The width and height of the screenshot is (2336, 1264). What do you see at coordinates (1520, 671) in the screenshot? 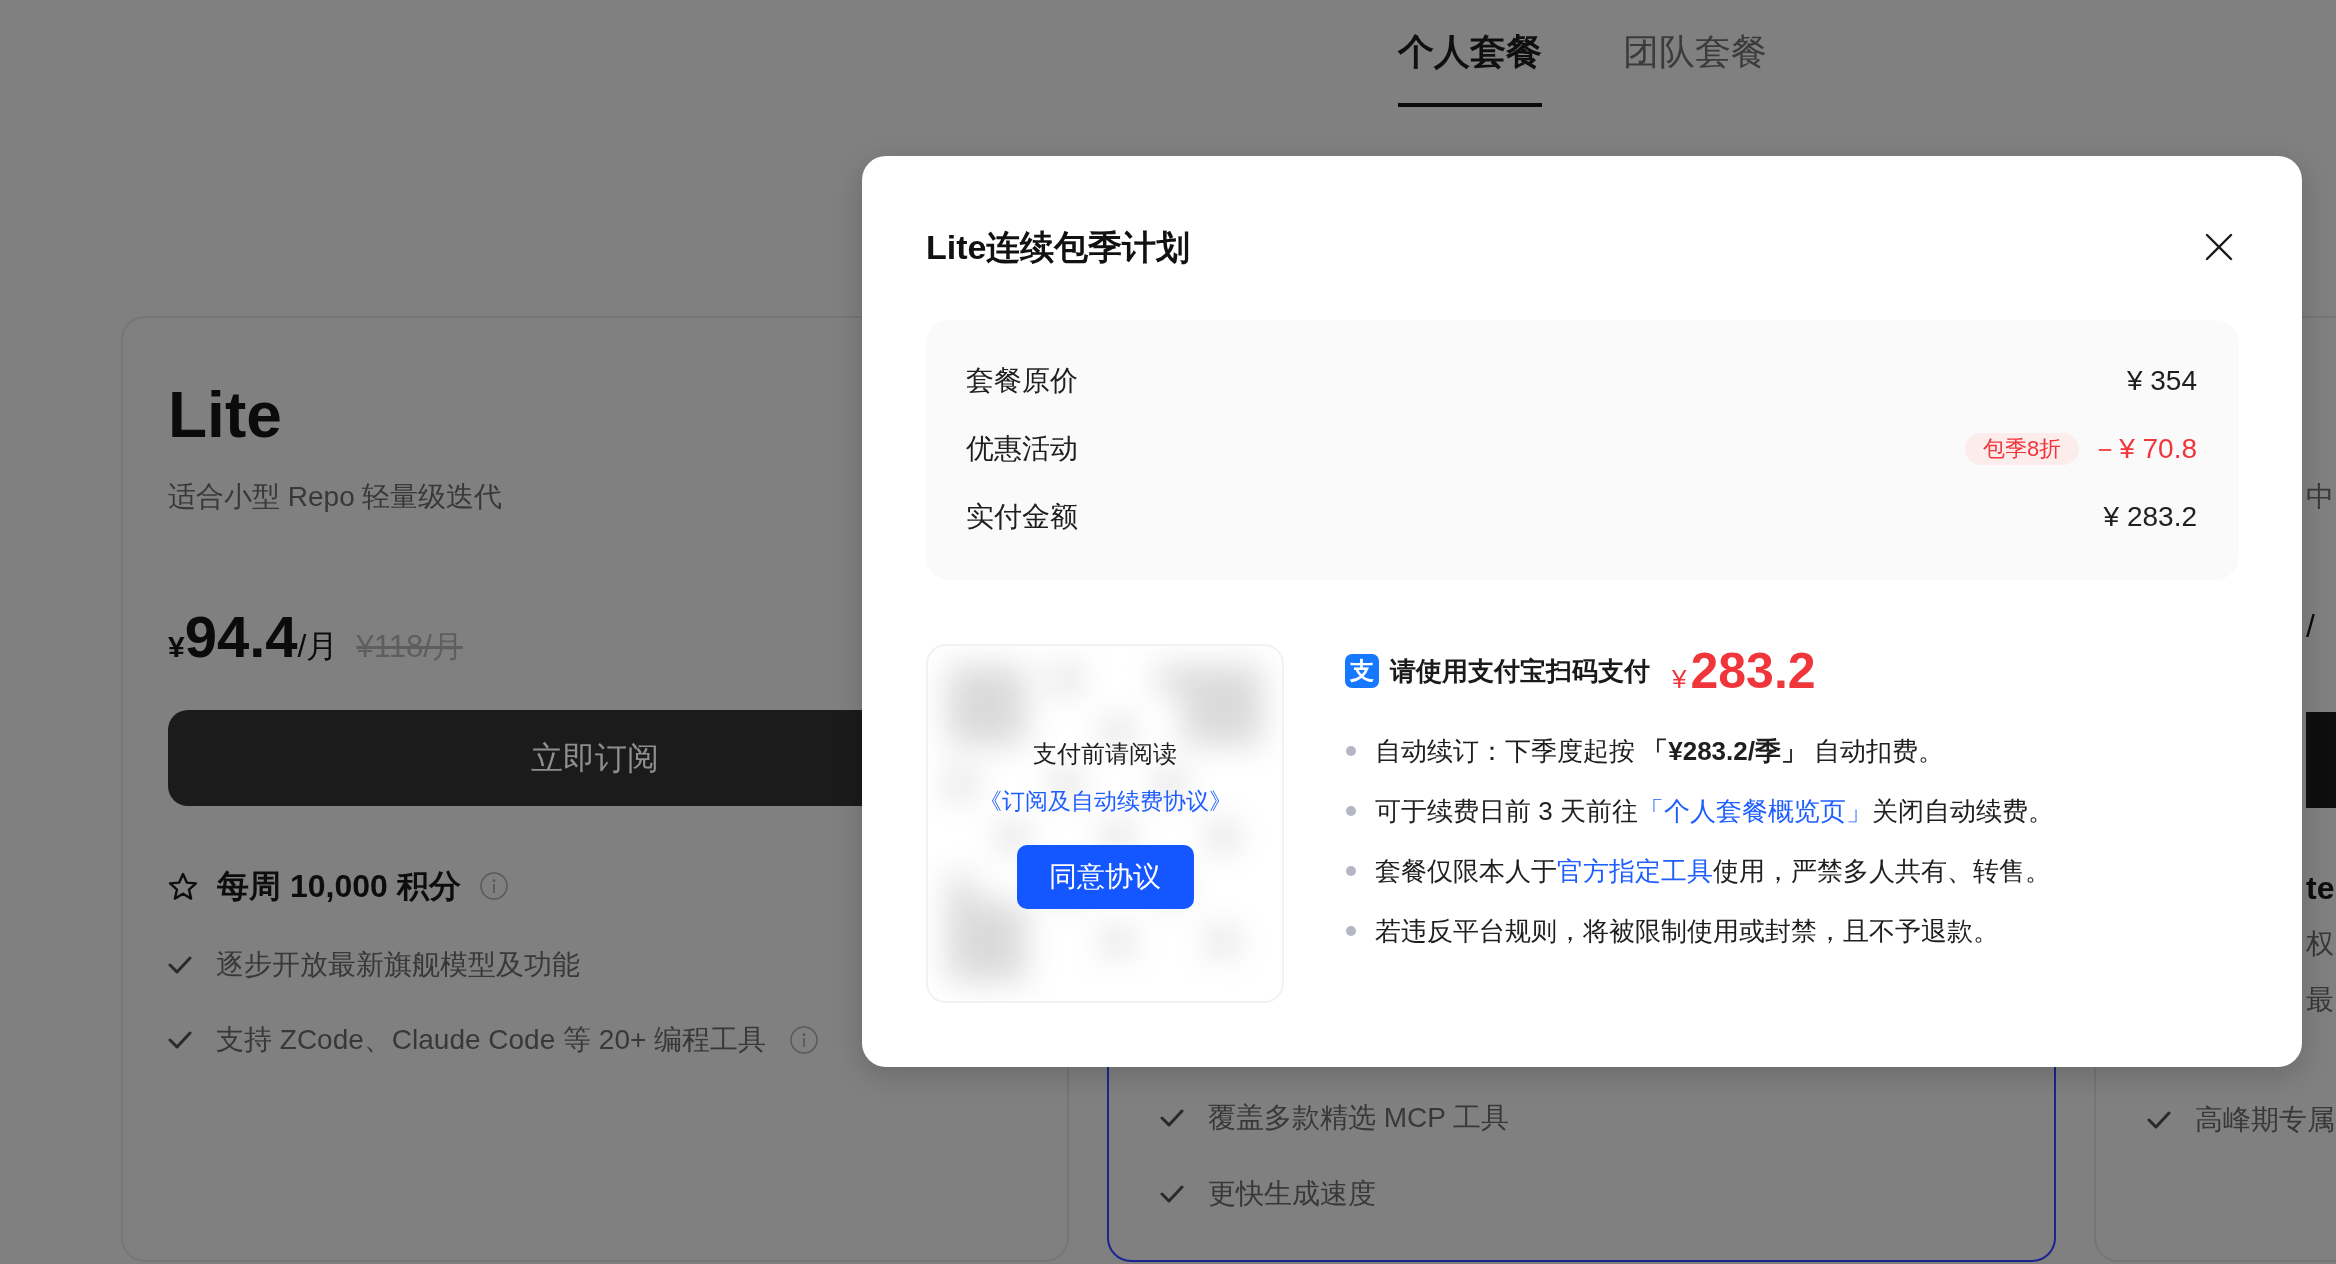
I see `payment-instruction: 请使用支付宝扫码支付` at bounding box center [1520, 671].